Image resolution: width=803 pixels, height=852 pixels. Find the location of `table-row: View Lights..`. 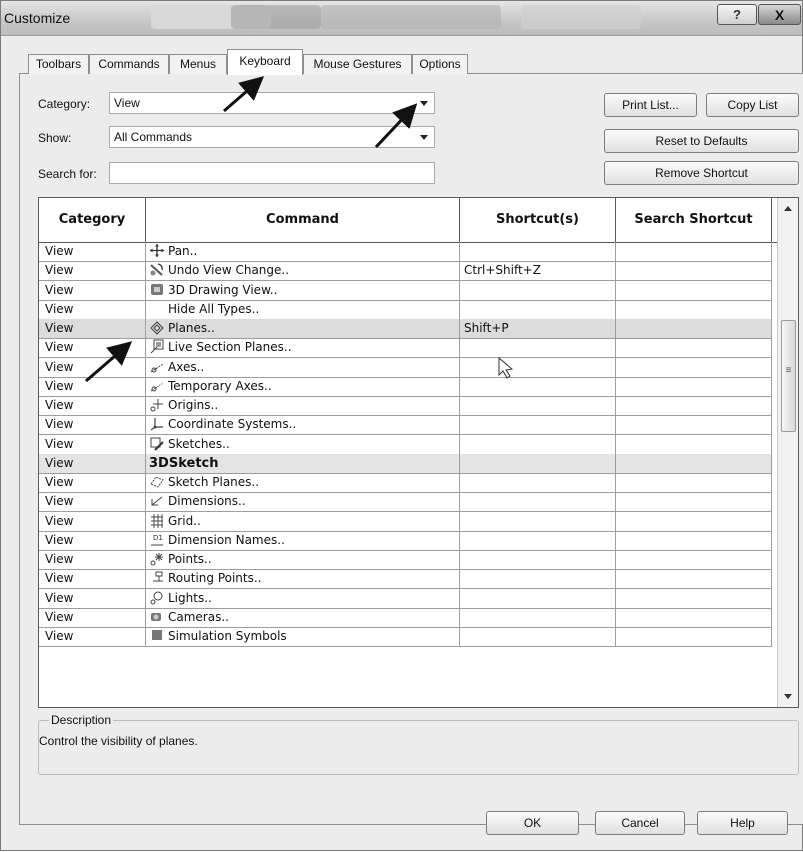

table-row: View Lights.. is located at coordinates (405, 598).